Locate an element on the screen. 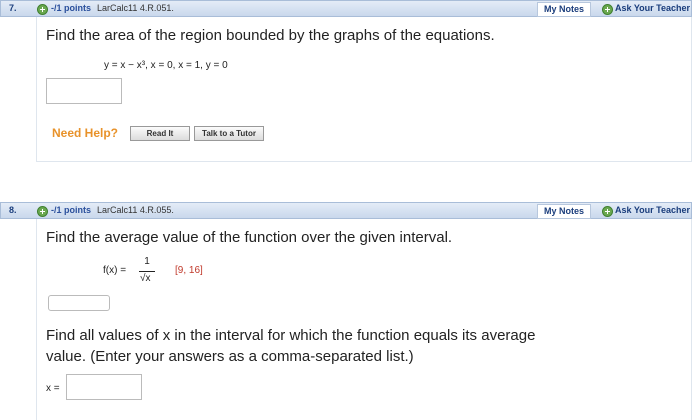 The height and width of the screenshot is (420, 700). fraction-bar is located at coordinates (147, 271).